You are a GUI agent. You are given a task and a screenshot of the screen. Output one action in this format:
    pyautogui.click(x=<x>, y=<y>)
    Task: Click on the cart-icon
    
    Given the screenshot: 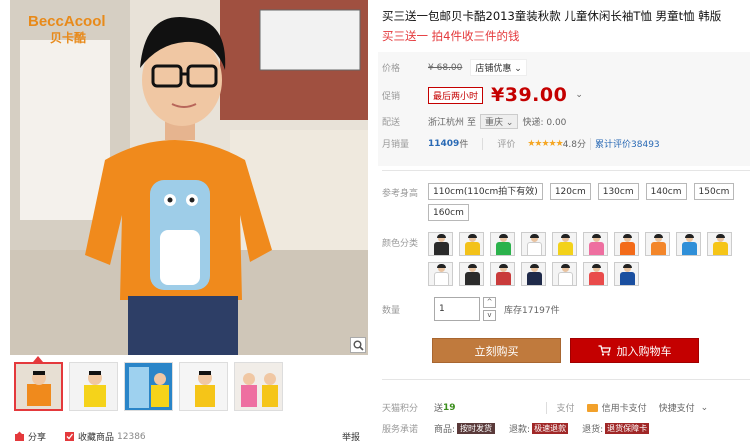 What is the action you would take?
    pyautogui.click(x=604, y=350)
    